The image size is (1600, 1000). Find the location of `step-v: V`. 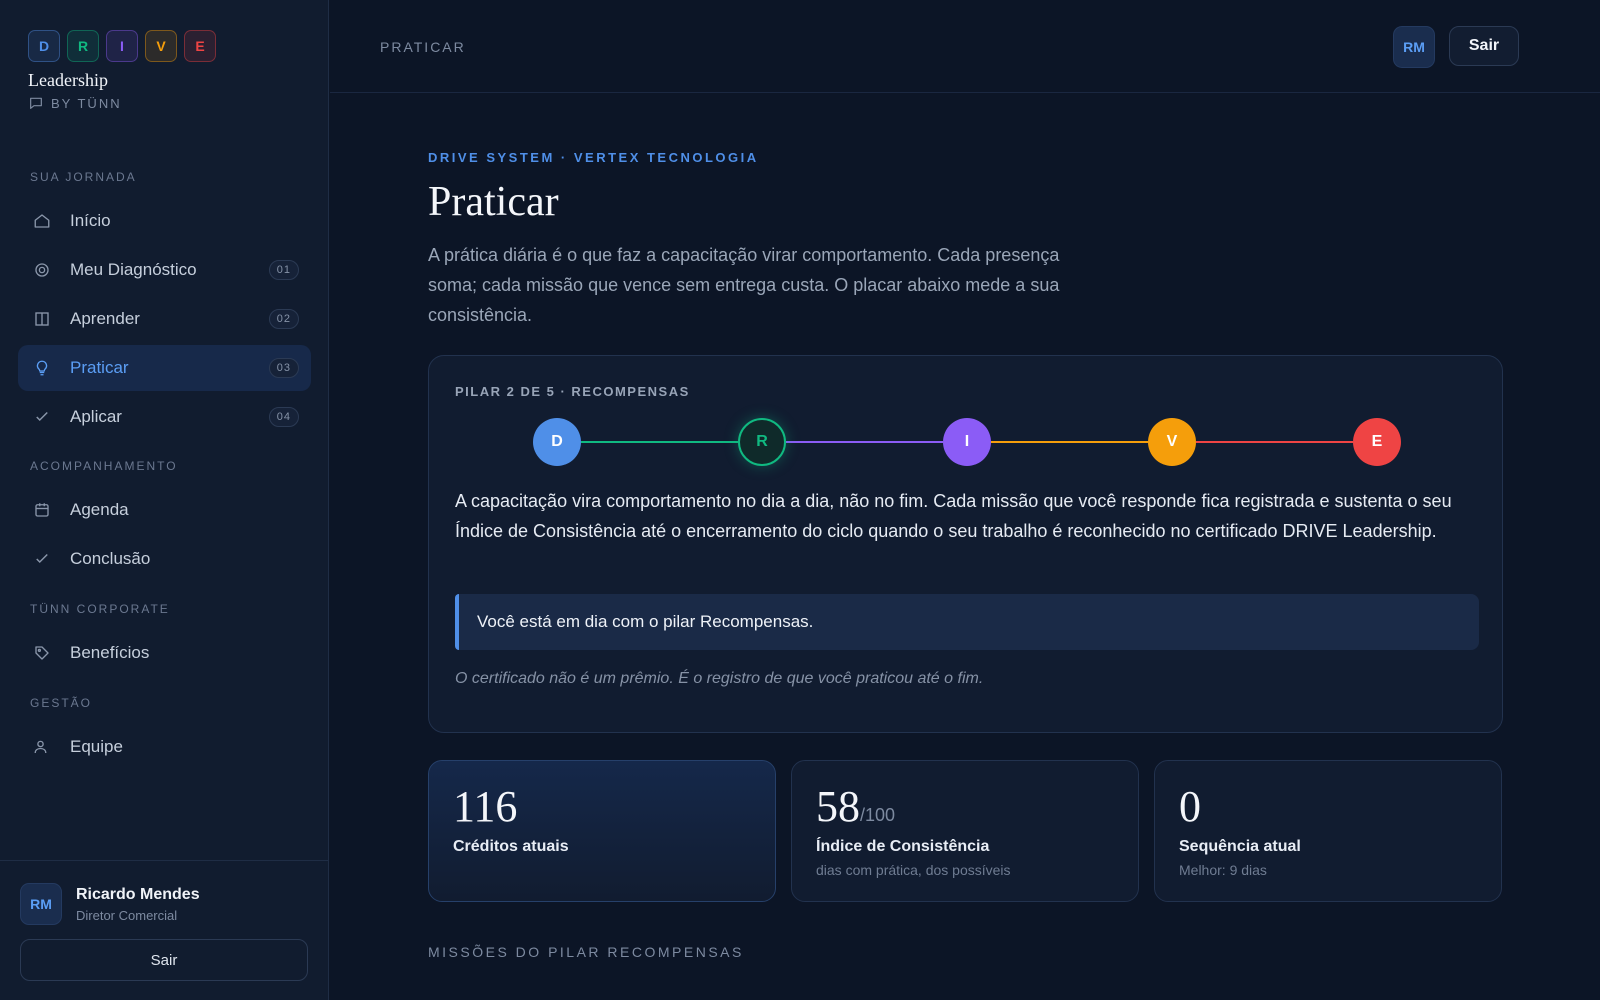

step-v: V is located at coordinates (1172, 442).